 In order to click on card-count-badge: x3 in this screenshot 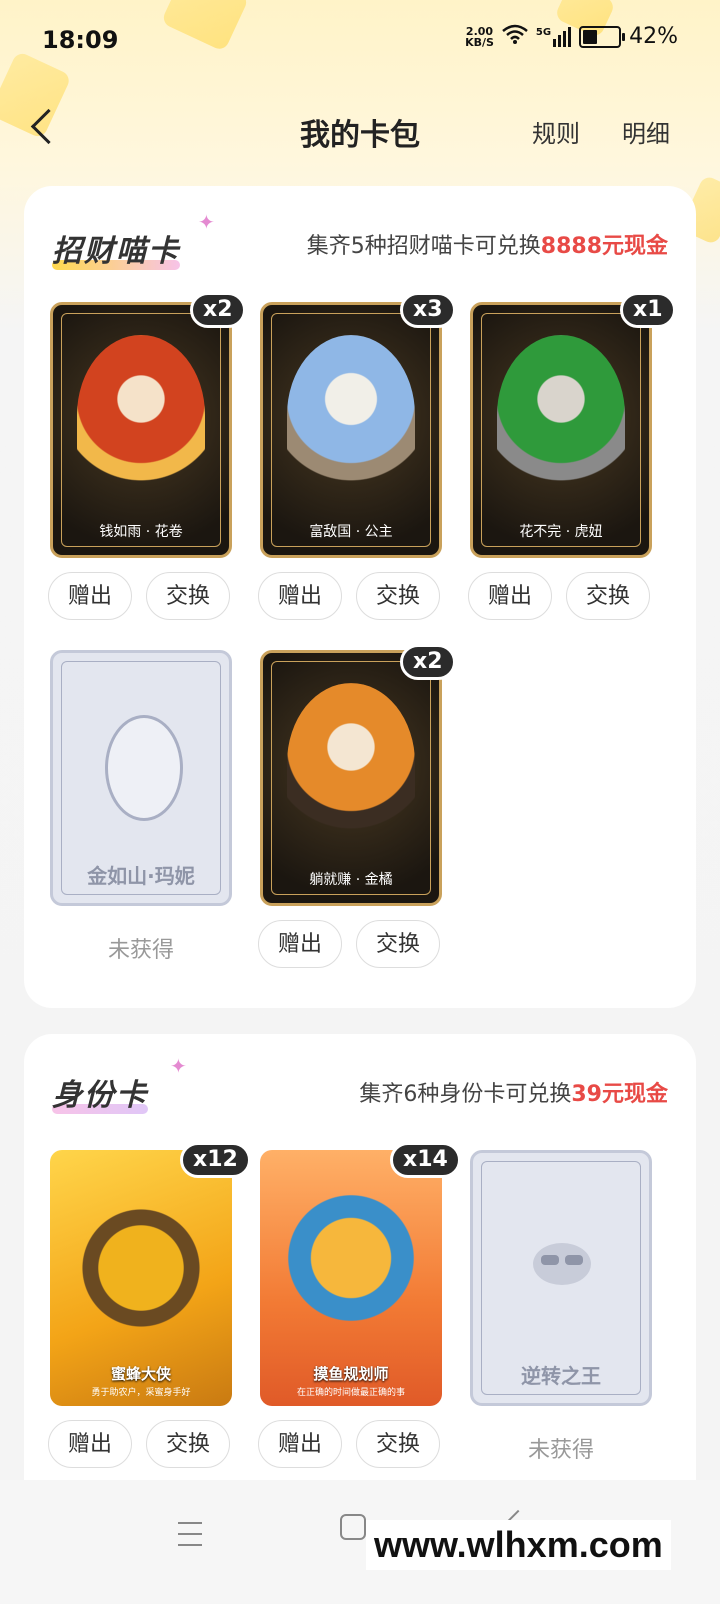, I will do `click(428, 310)`.